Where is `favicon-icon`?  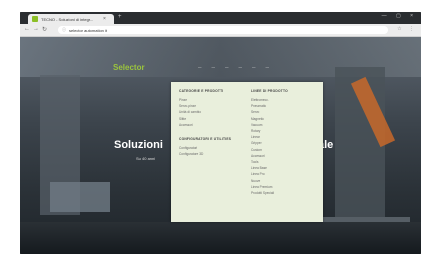
favicon-icon is located at coordinates (35, 19).